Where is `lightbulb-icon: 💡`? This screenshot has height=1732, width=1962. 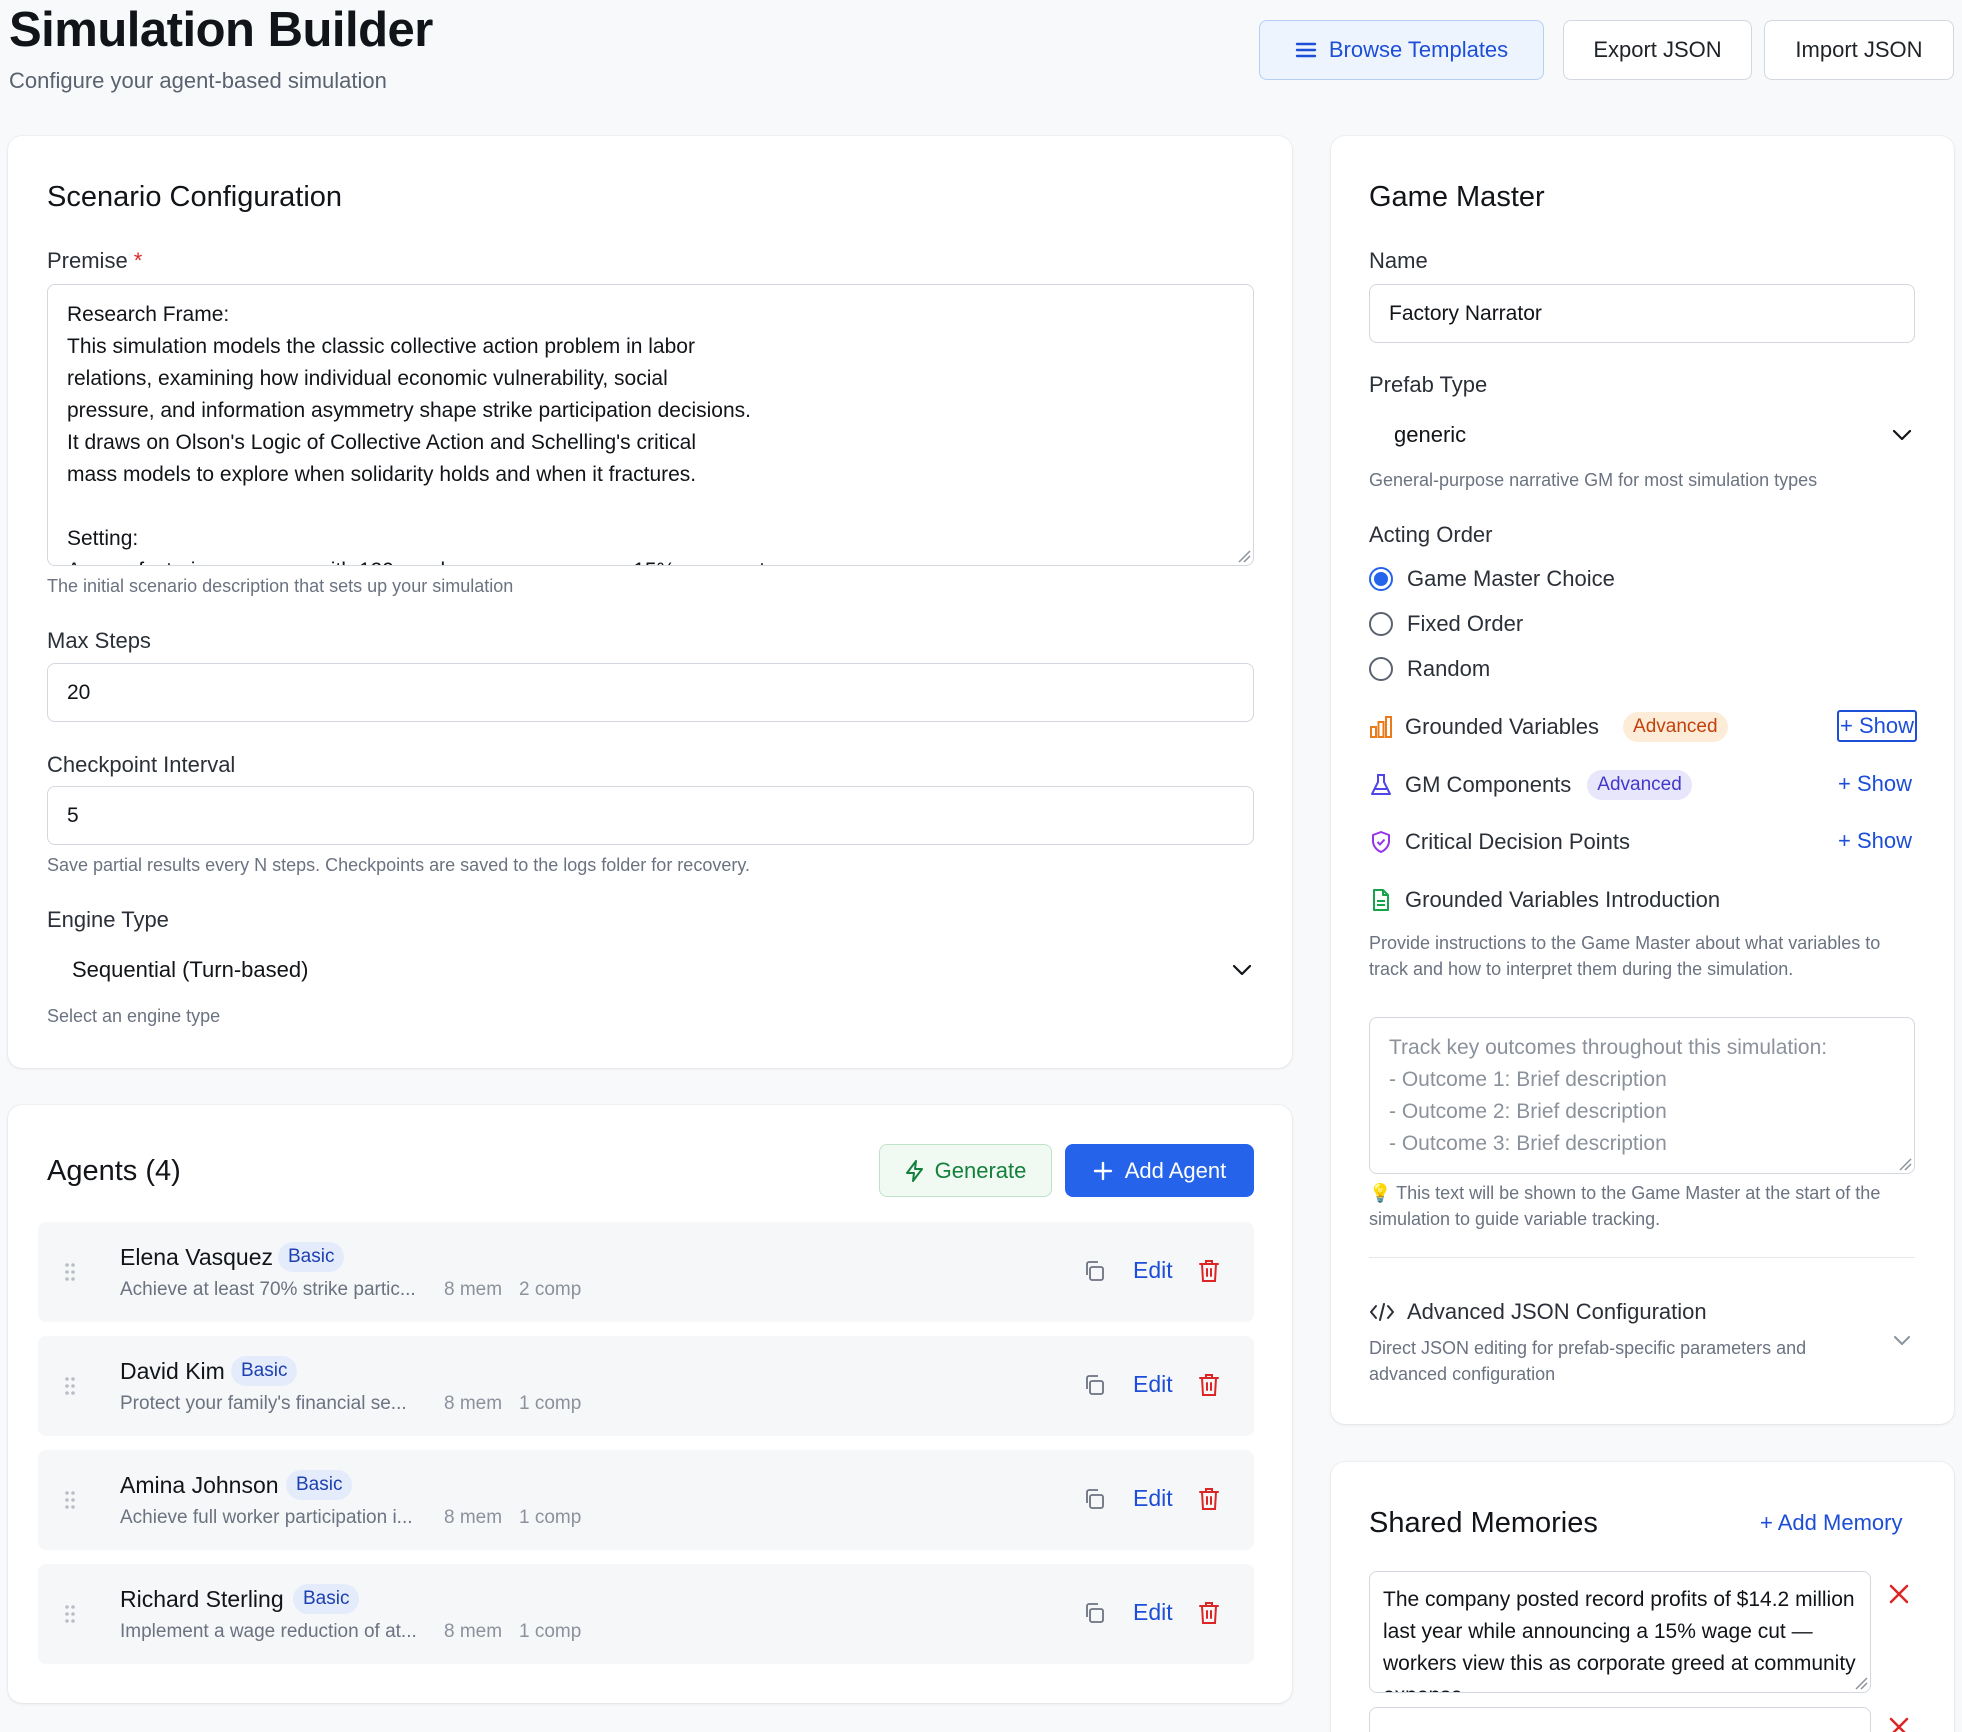
lightbulb-icon: 💡 is located at coordinates (1380, 1193).